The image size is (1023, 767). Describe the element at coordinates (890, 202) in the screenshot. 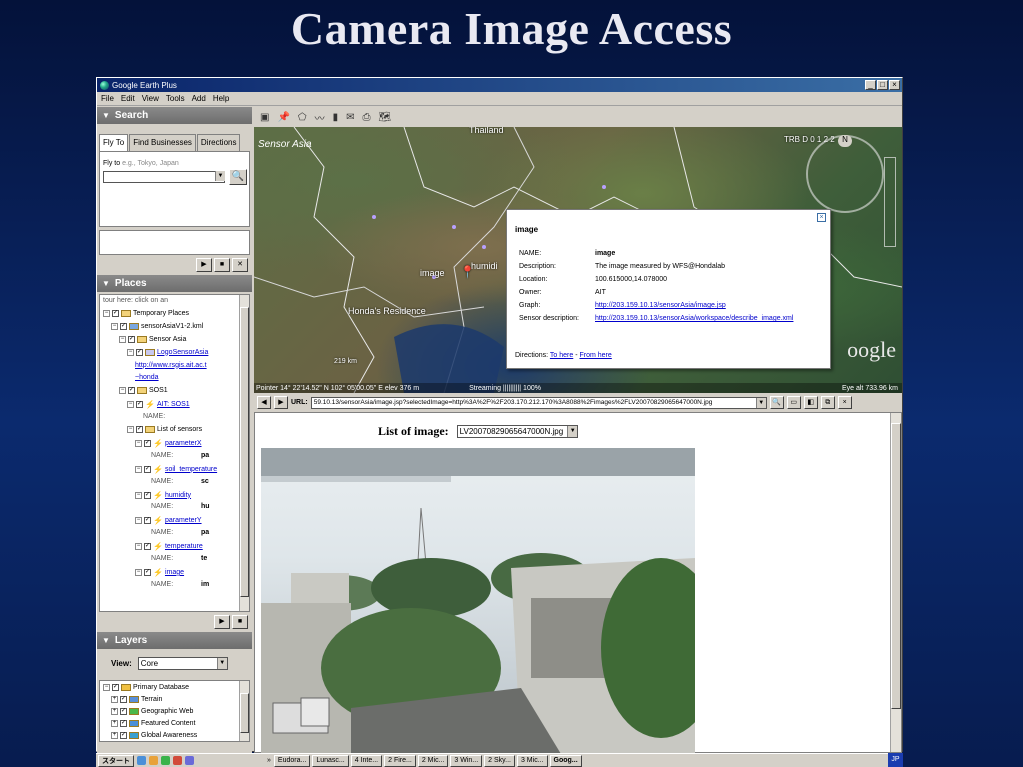

I see `zoom-slider` at that location.